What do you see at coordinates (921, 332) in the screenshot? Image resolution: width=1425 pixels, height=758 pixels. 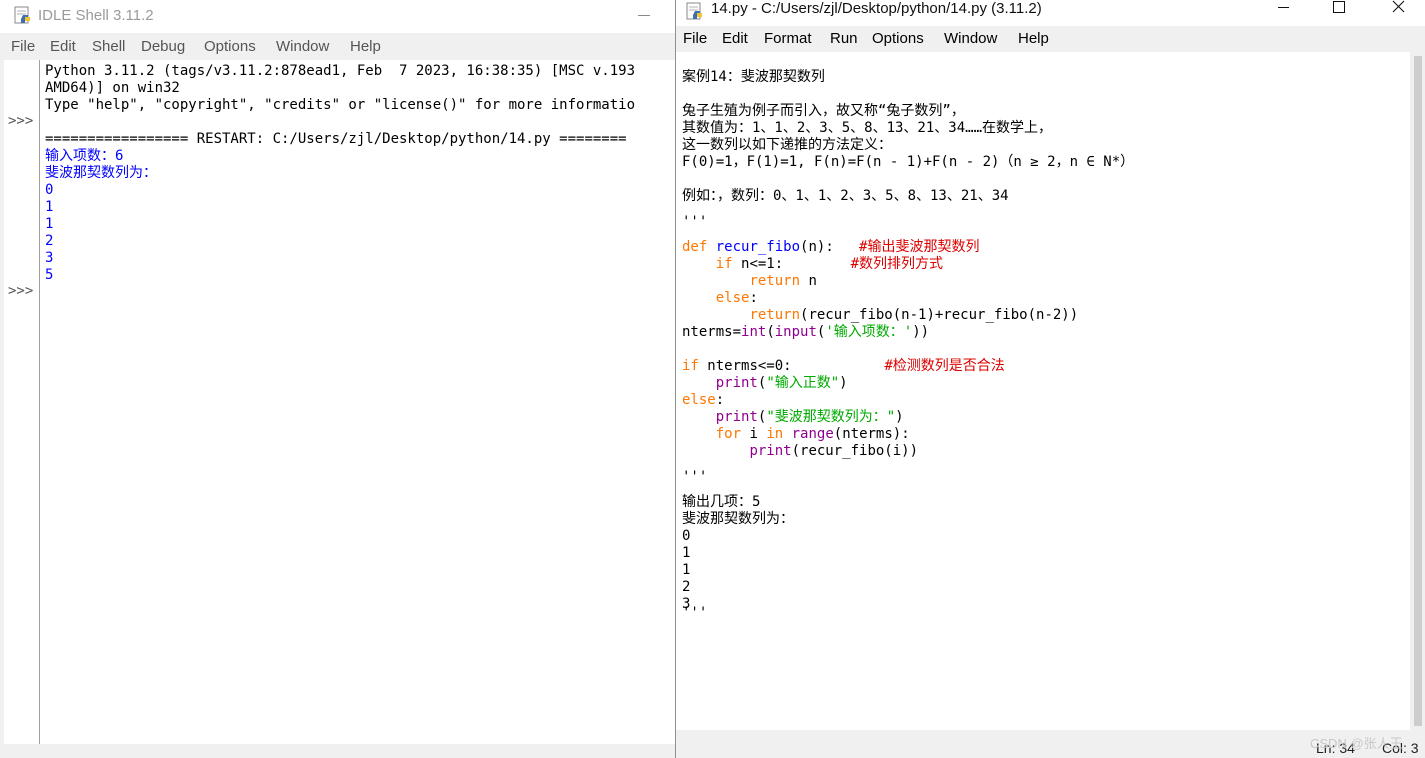 I see `code-text: ))` at bounding box center [921, 332].